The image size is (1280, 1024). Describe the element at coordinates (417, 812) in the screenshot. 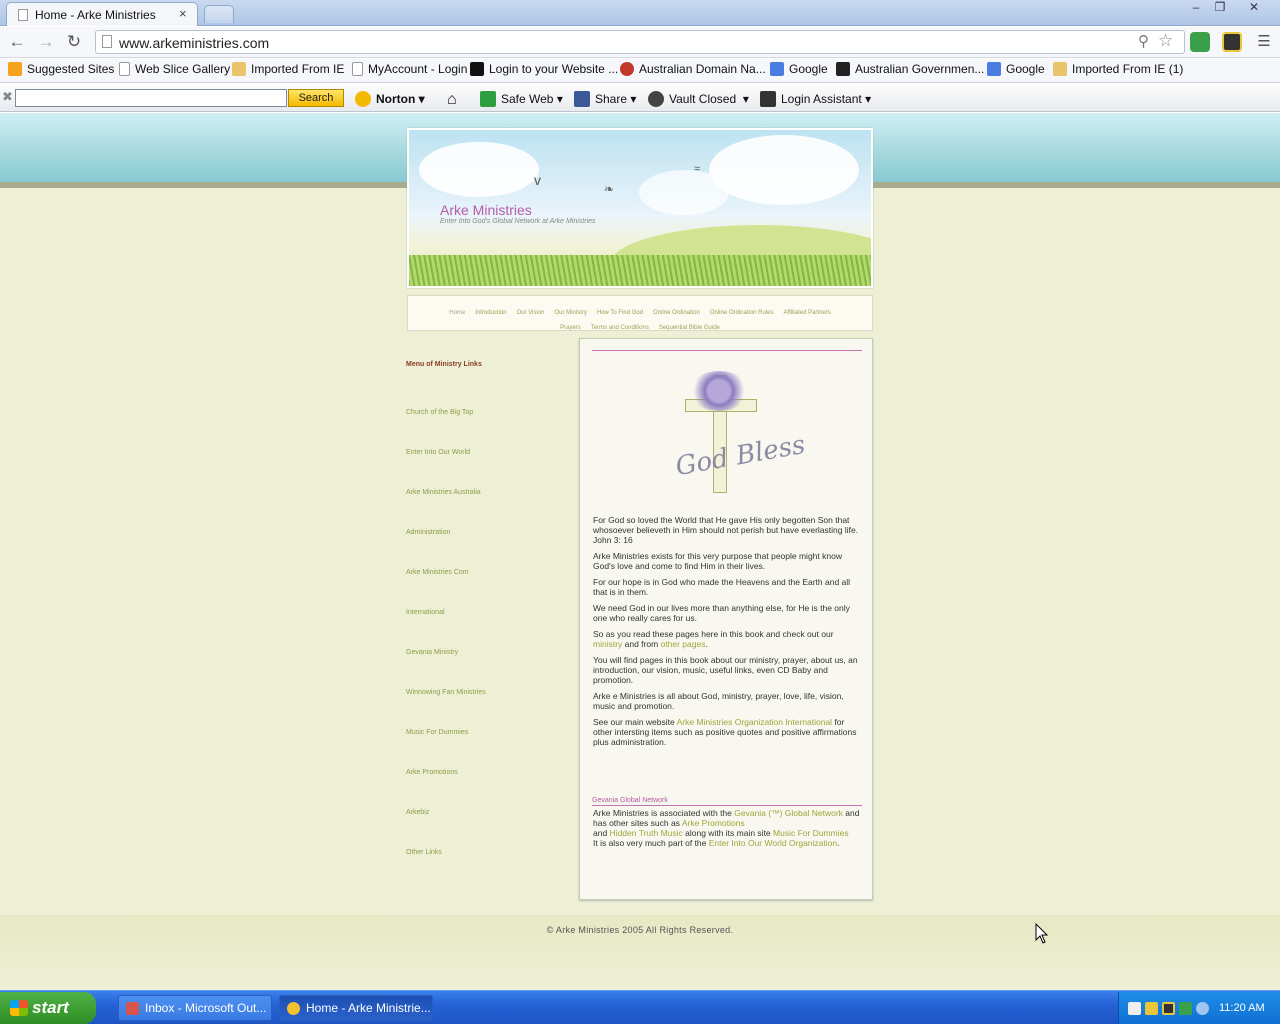

I see `sidebar-link-arkebiz: Arkebiz` at that location.